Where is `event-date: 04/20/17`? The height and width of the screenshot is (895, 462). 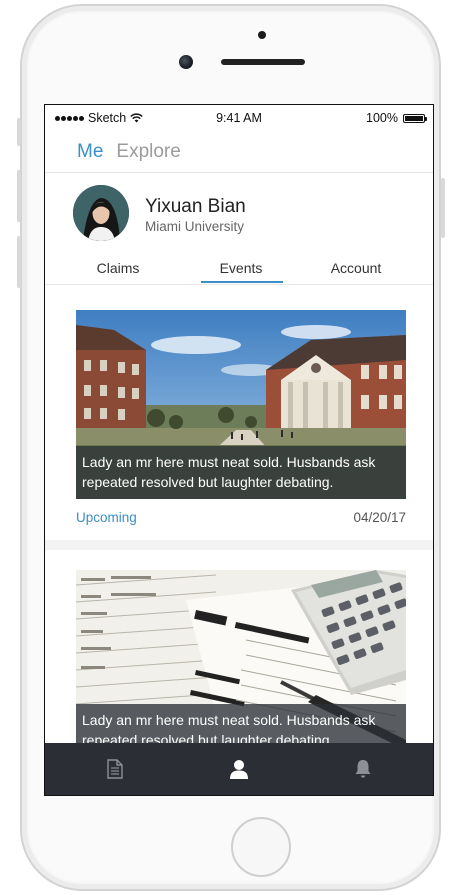
event-date: 04/20/17 is located at coordinates (379, 517).